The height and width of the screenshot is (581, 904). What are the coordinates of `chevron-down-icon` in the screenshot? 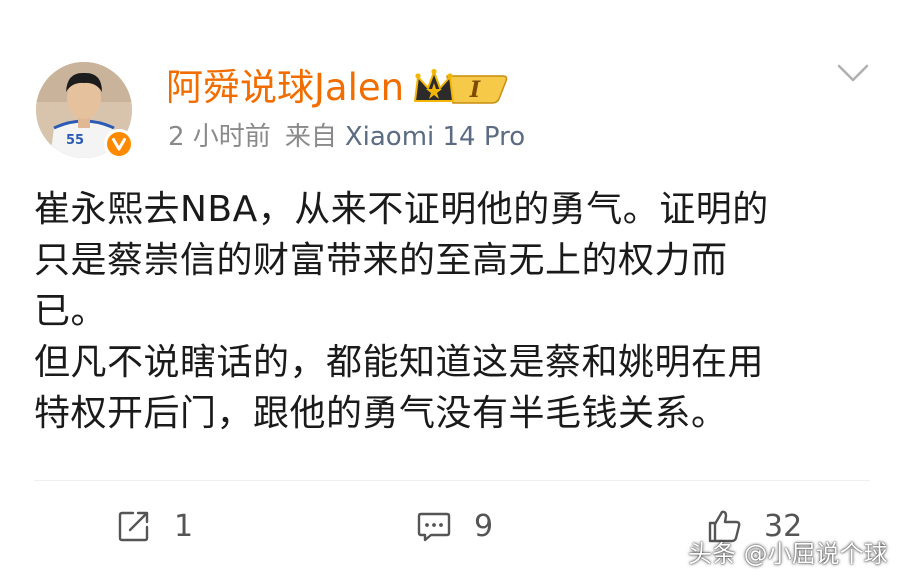 It's located at (853, 73).